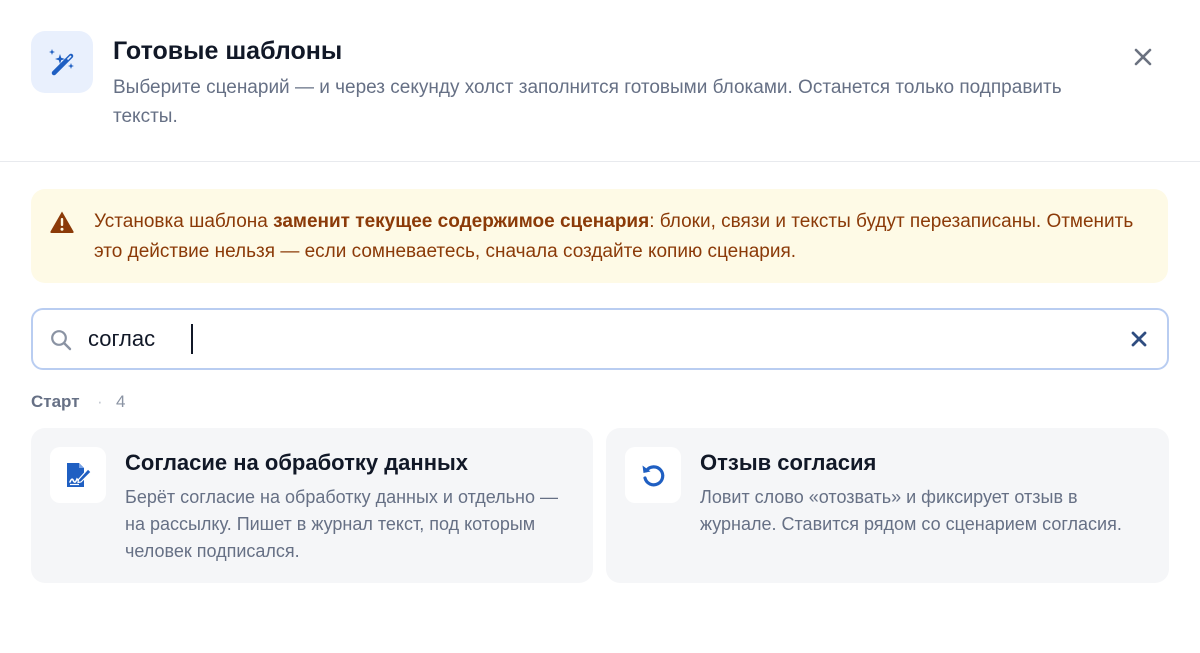 The height and width of the screenshot is (653, 1200). Describe the element at coordinates (228, 51) in the screenshot. I see `modal-title: Готовые шаблоны` at that location.